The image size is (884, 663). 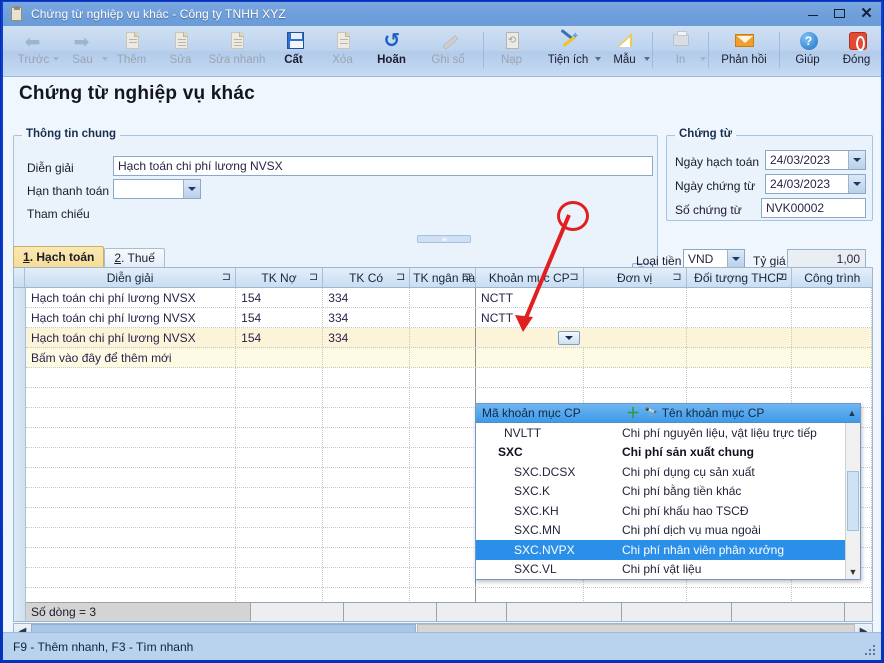 What do you see at coordinates (807, 50) in the screenshot?
I see `toolbar-button-giup: ? Giúp` at bounding box center [807, 50].